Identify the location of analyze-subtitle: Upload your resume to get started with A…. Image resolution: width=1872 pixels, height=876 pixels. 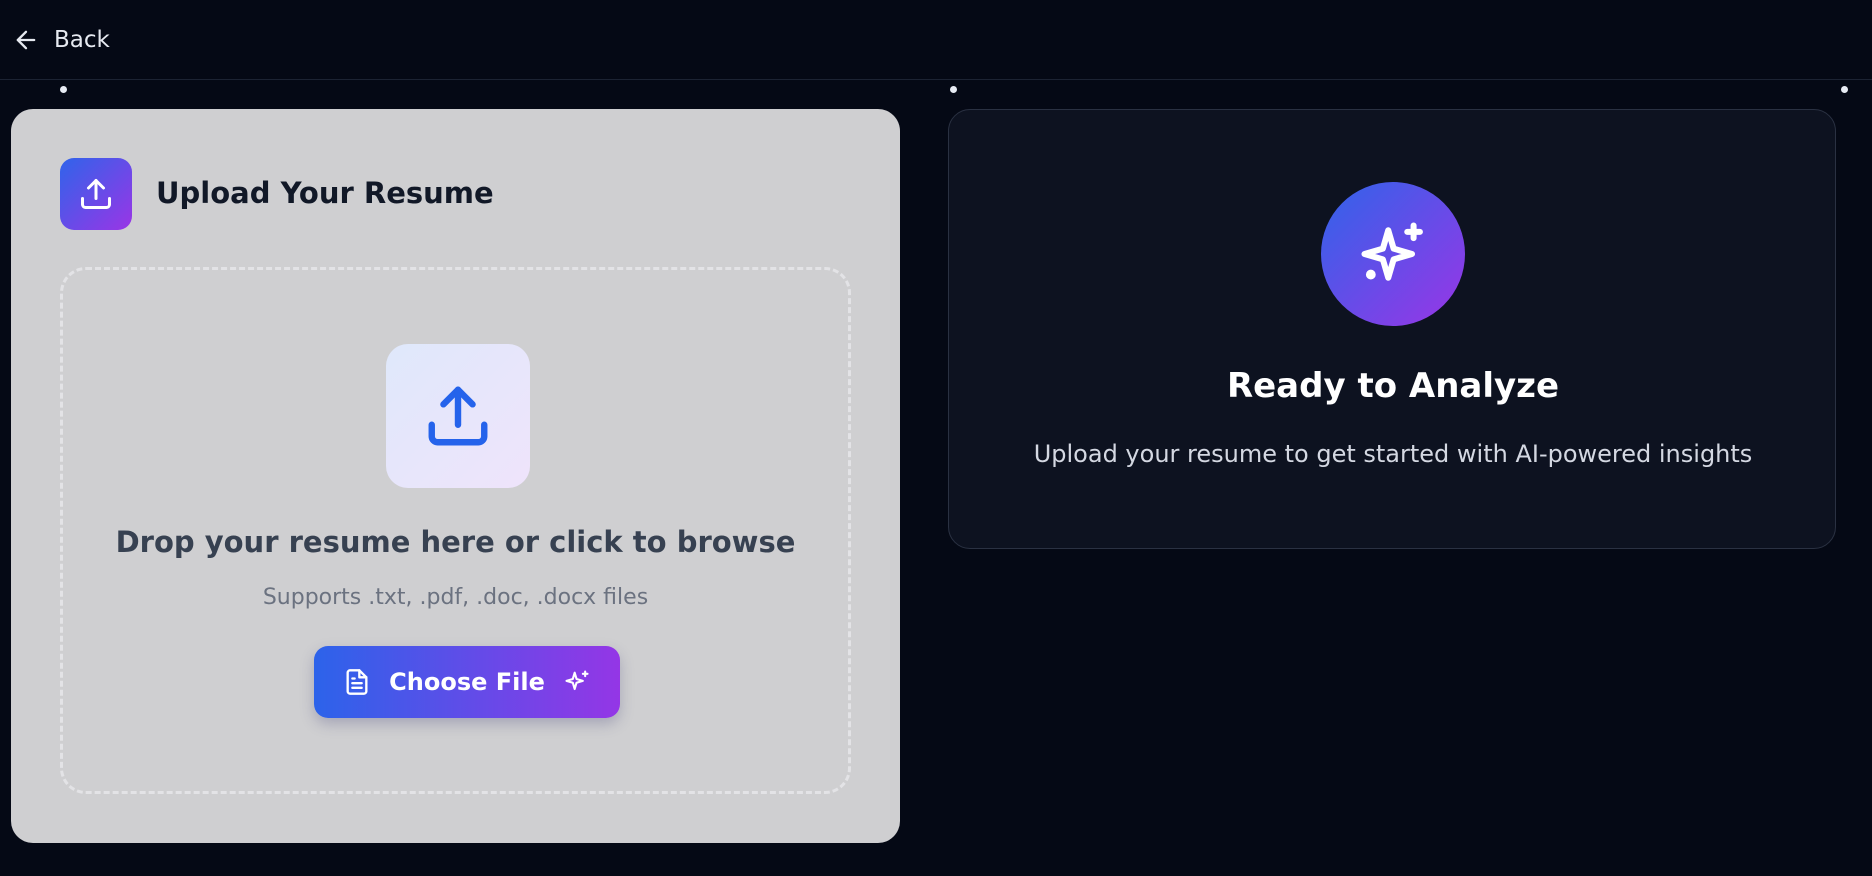
(1393, 454).